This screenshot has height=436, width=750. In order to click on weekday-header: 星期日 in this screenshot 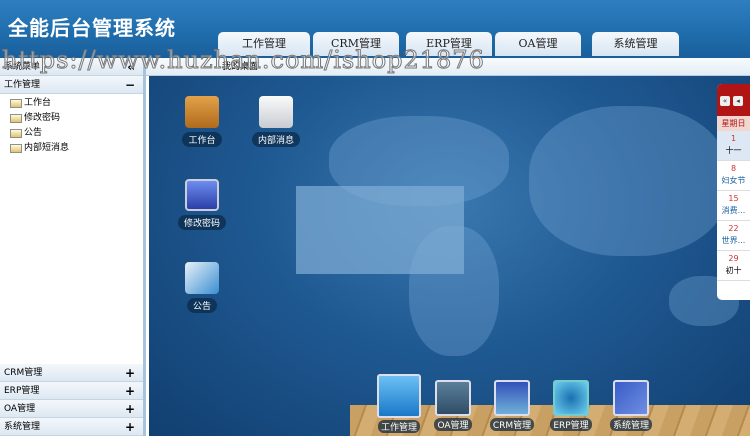, I will do `click(733, 123)`.